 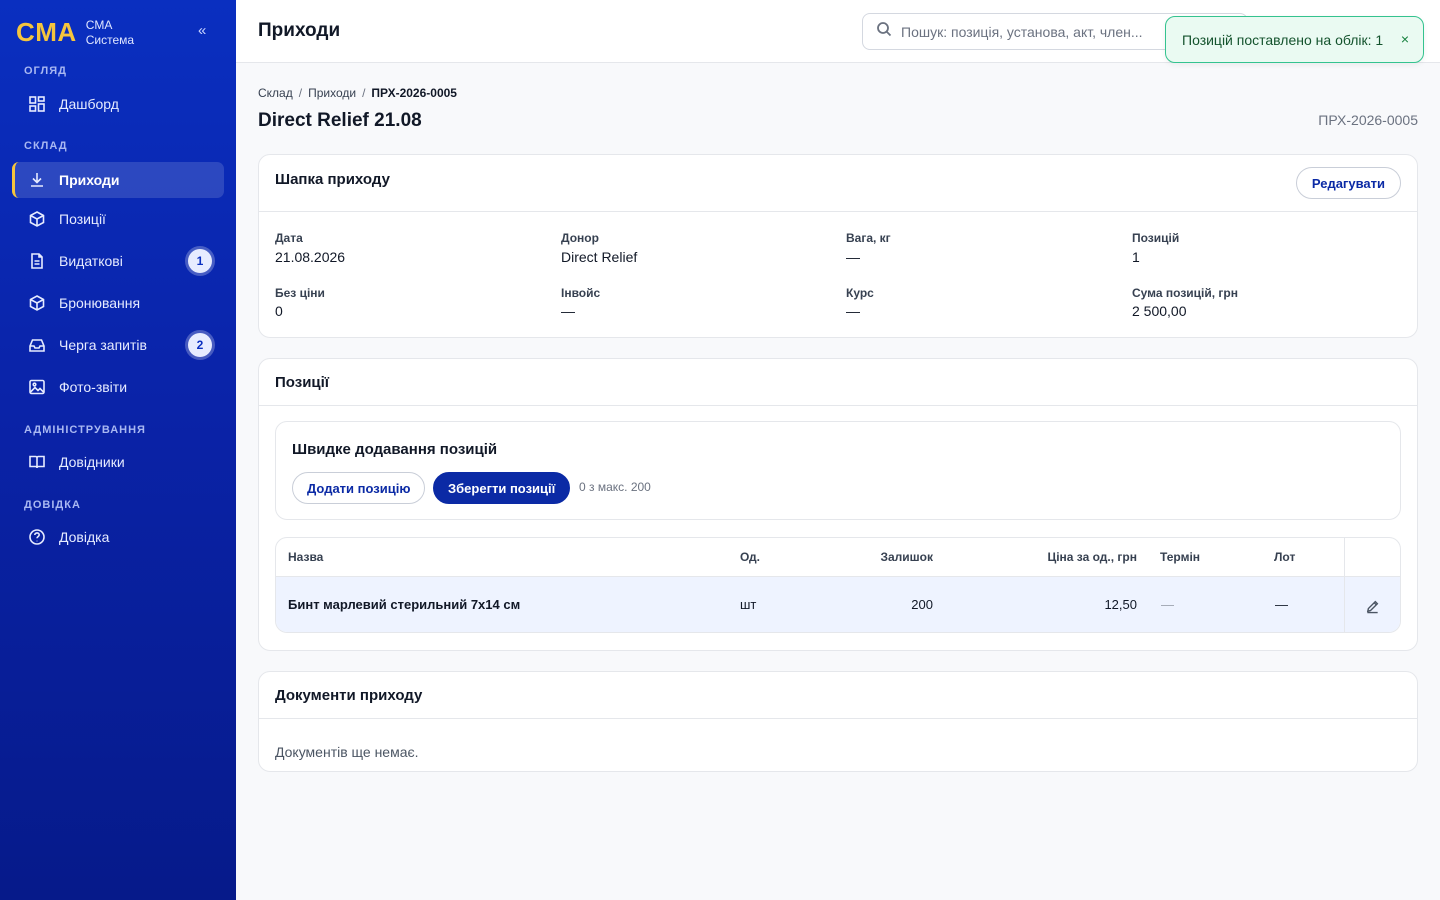 I want to click on field-value-weight: —, so click(x=853, y=257).